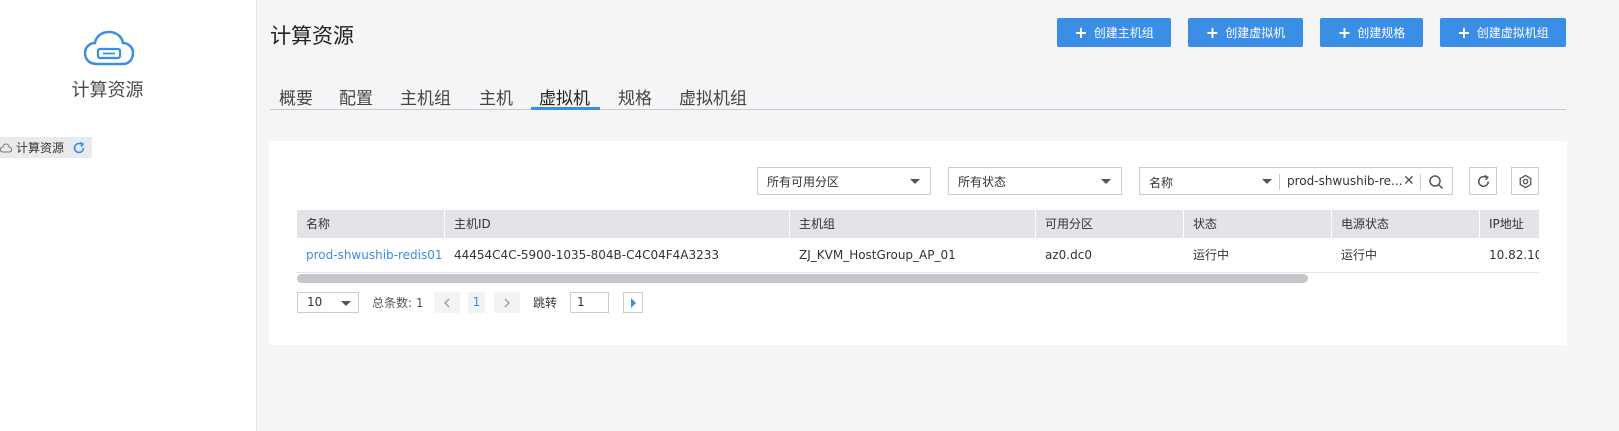  Describe the element at coordinates (1110, 224) in the screenshot. I see `column-header-zone: 可用分区` at that location.